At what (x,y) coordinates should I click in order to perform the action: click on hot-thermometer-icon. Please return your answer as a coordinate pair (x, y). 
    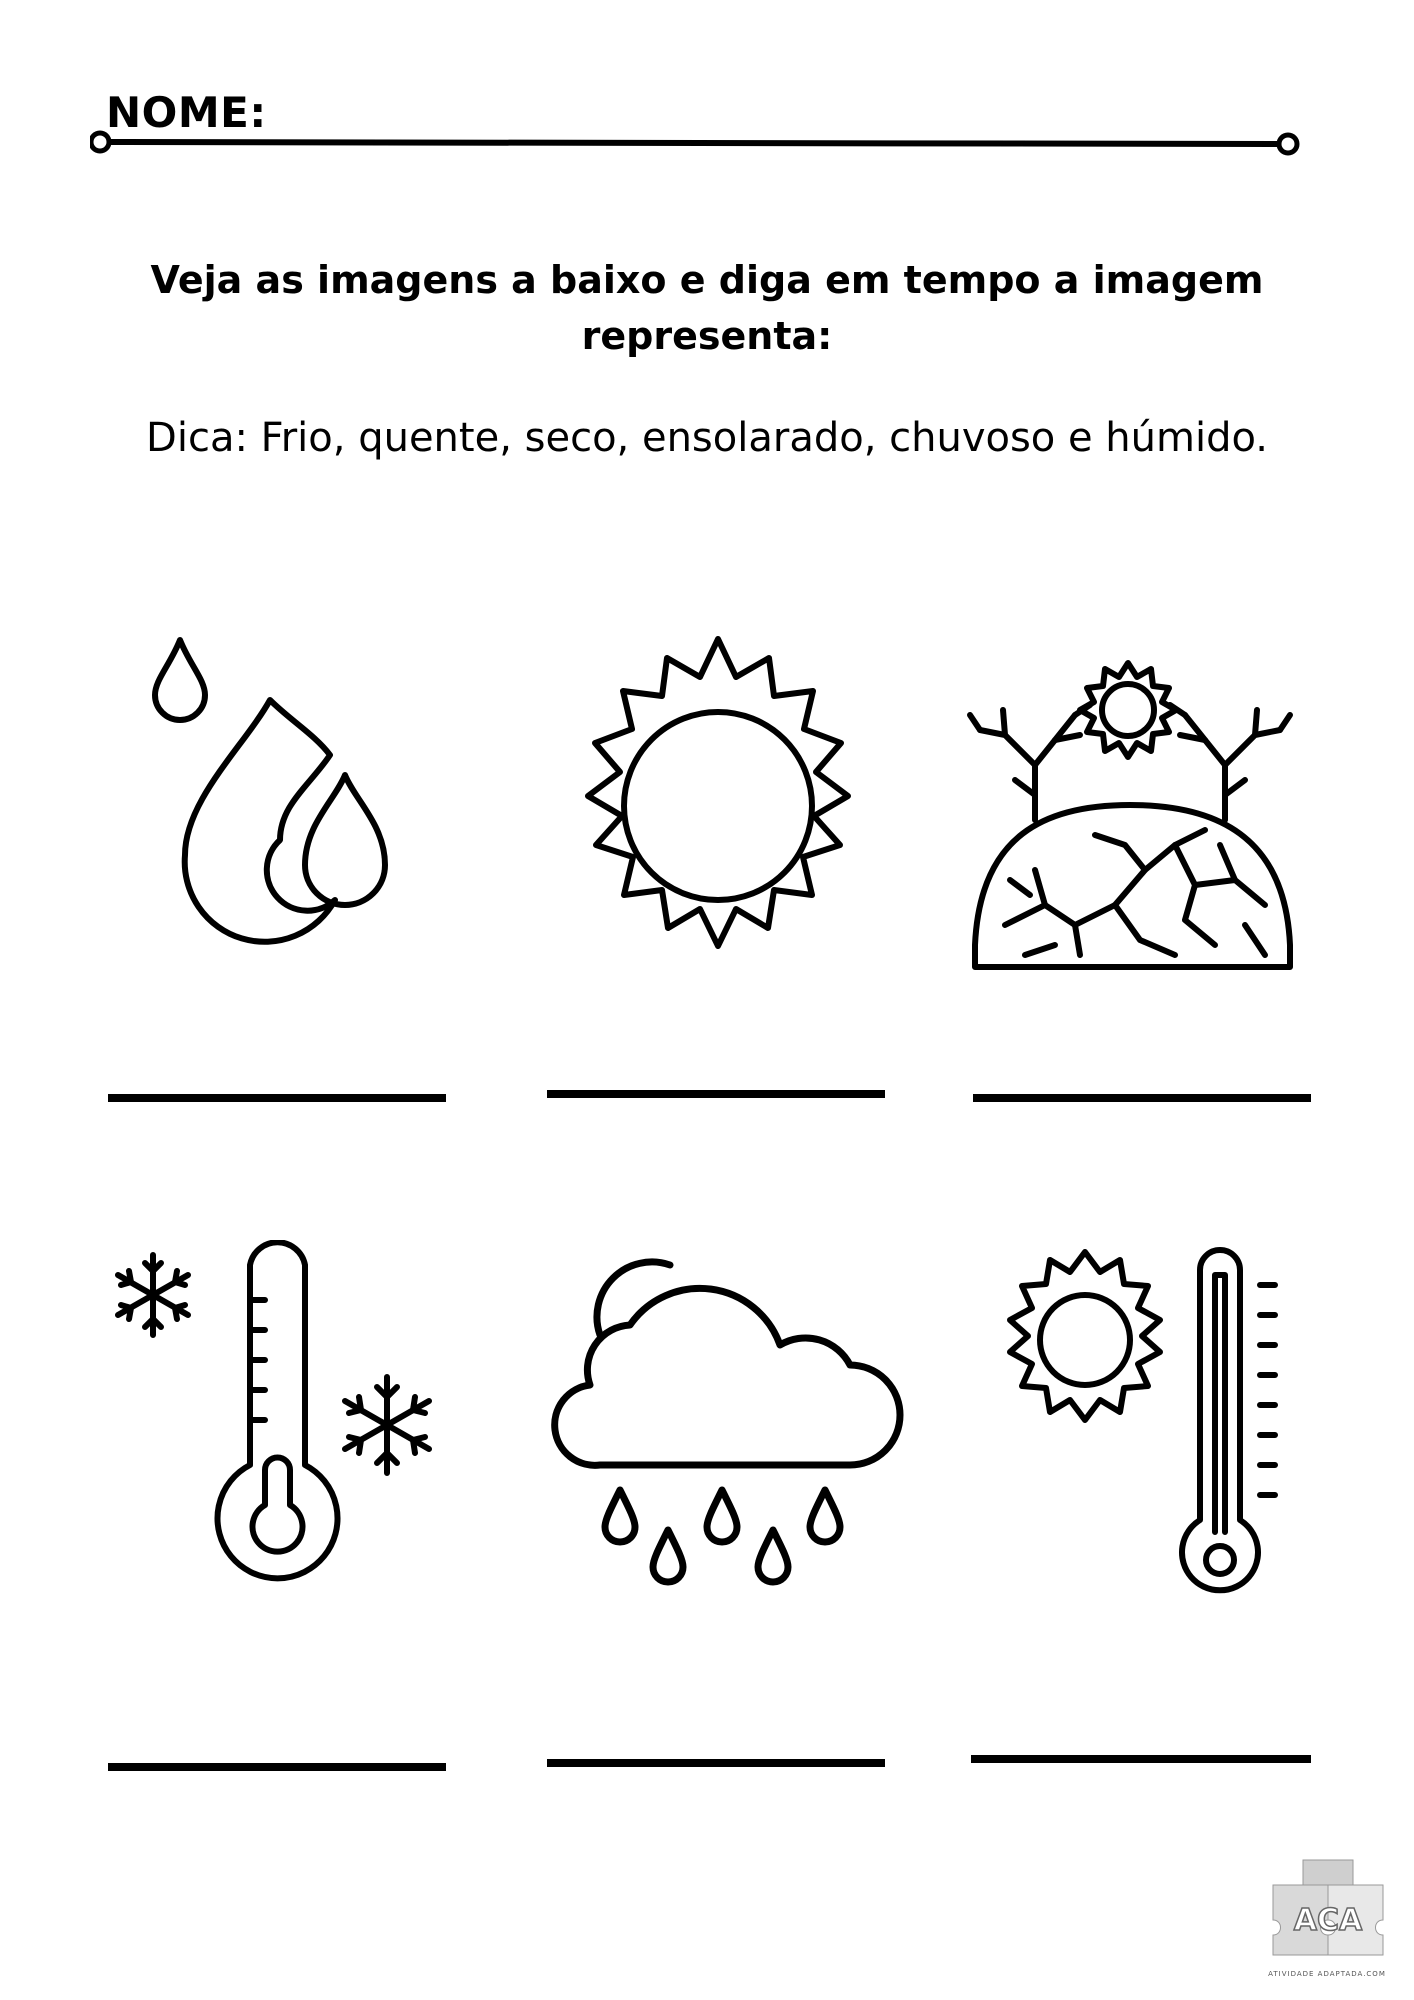
    Looking at the image, I should click on (1142, 1420).